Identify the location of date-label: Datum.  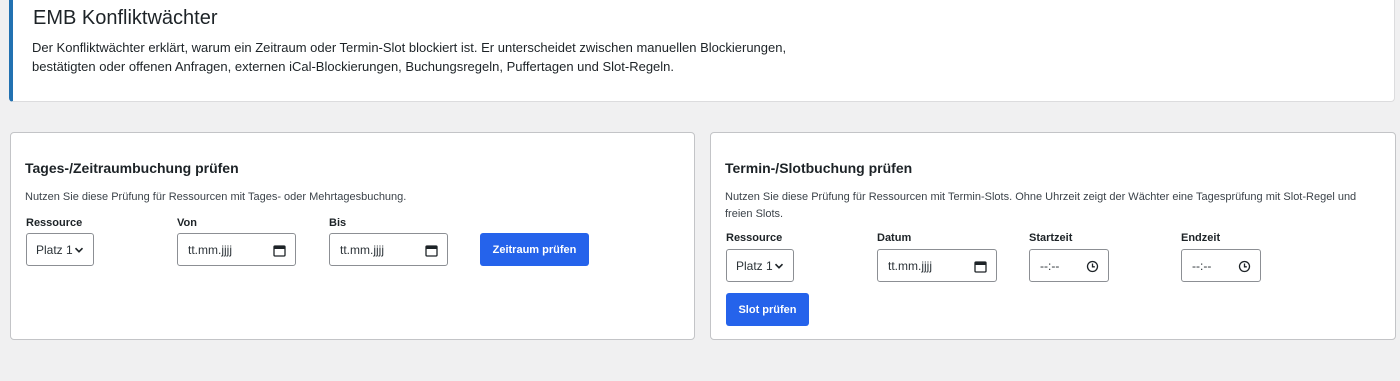
(894, 238).